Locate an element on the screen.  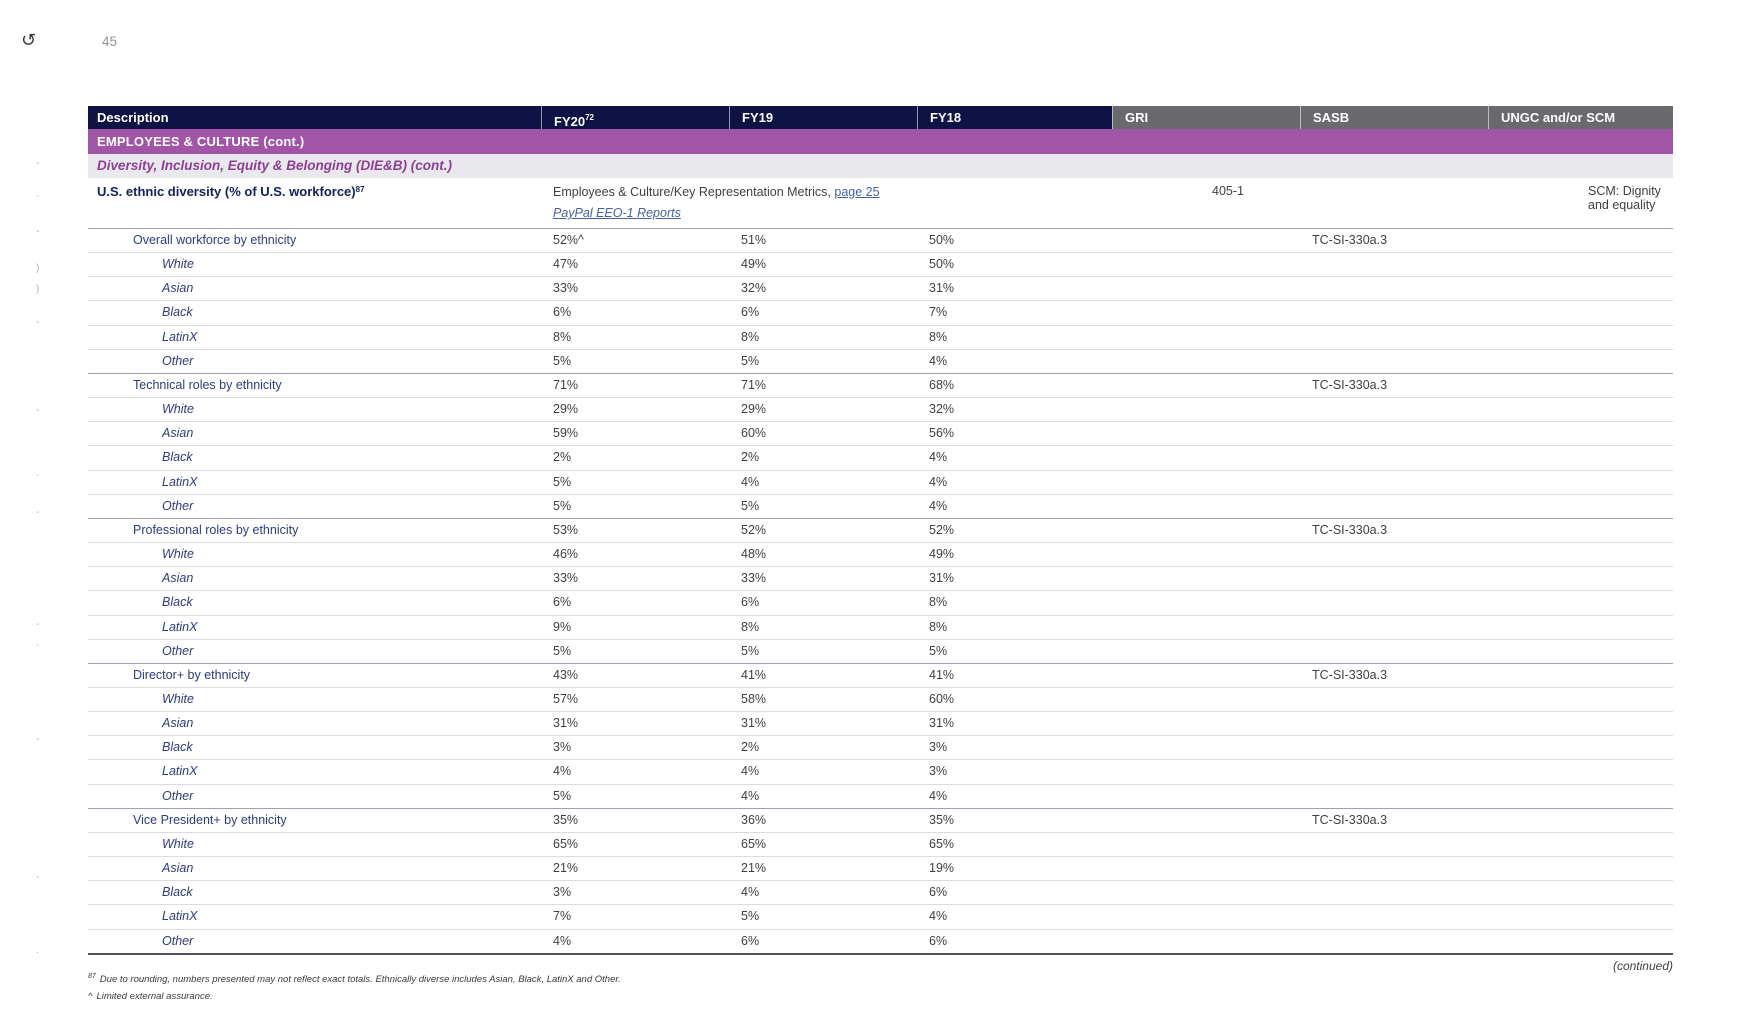
sub-row: White 47% 49% 50% is located at coordinates (880, 264).